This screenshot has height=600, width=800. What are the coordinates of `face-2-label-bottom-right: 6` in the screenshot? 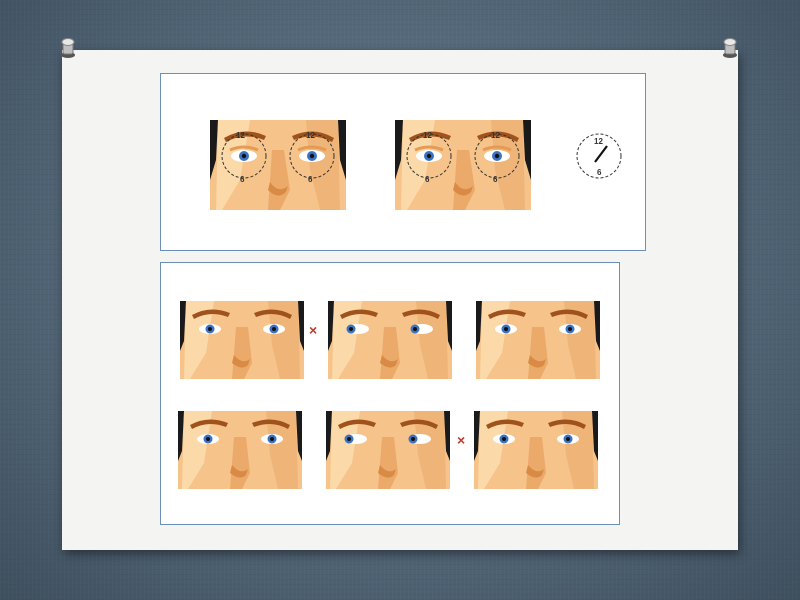 It's located at (495, 179).